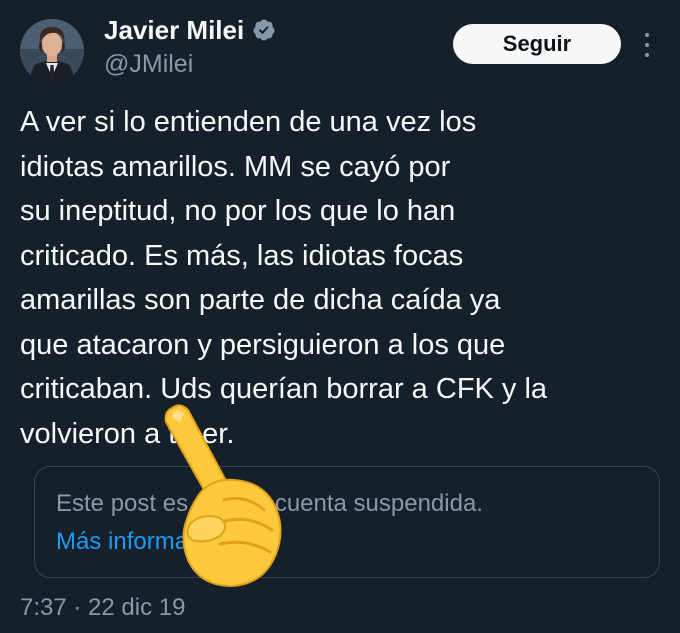 This screenshot has width=680, height=633. I want to click on author-handle: @JMilei, so click(148, 64).